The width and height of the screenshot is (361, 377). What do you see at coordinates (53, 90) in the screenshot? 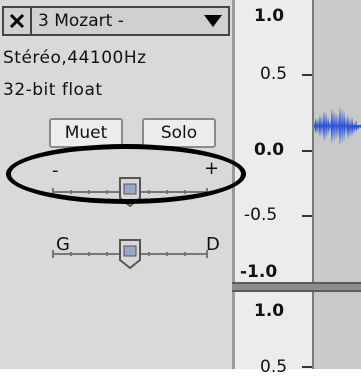
I see `track-sample-format: 32-bit float` at bounding box center [53, 90].